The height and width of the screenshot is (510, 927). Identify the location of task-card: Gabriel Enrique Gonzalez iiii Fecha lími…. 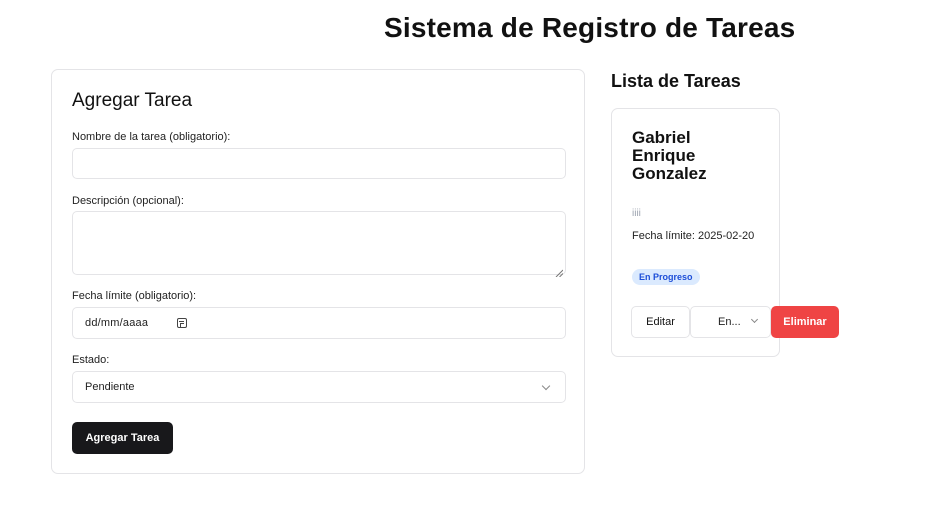
(725, 232).